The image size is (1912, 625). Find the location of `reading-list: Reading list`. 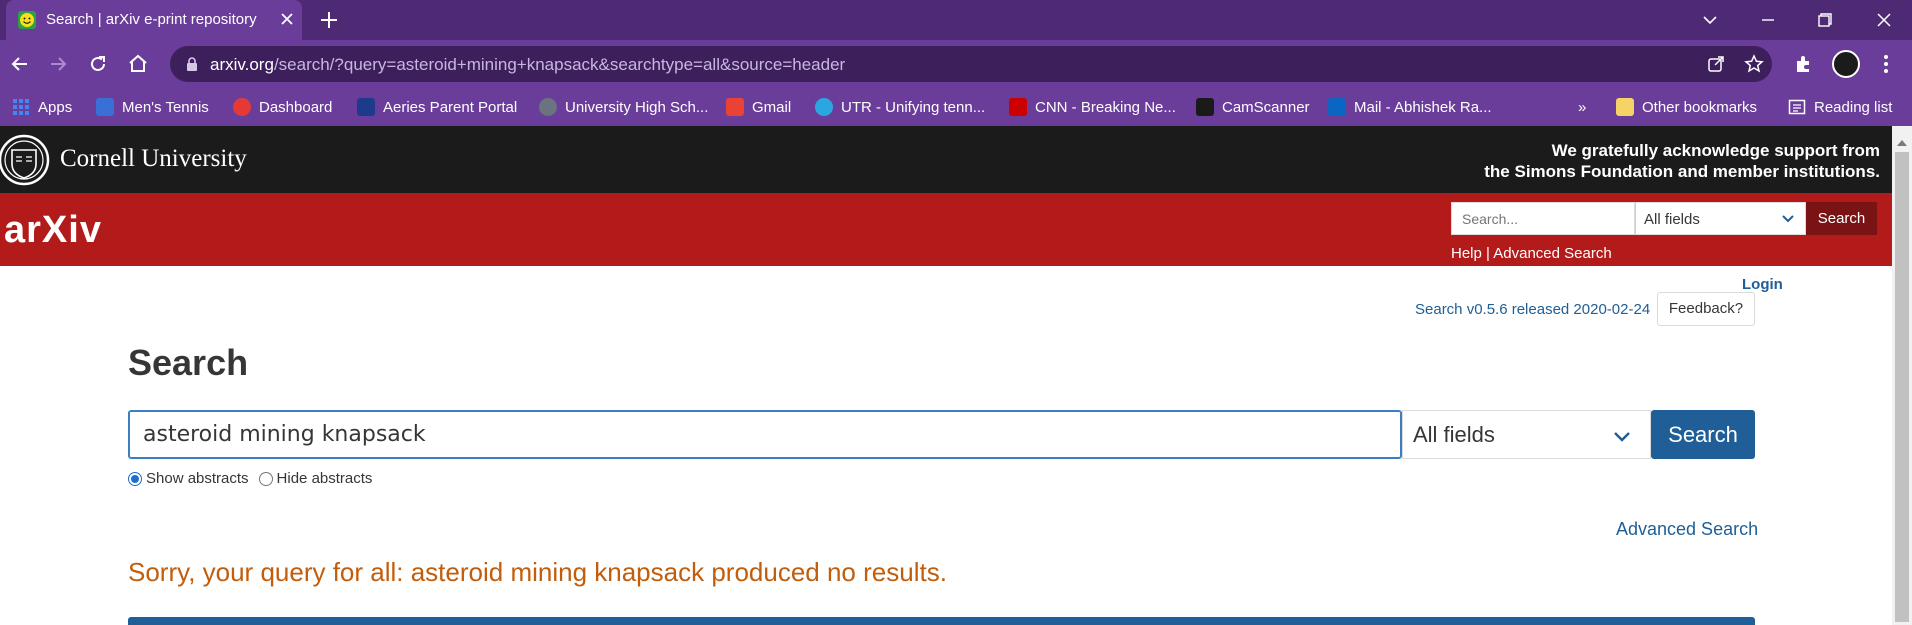

reading-list: Reading list is located at coordinates (1840, 107).